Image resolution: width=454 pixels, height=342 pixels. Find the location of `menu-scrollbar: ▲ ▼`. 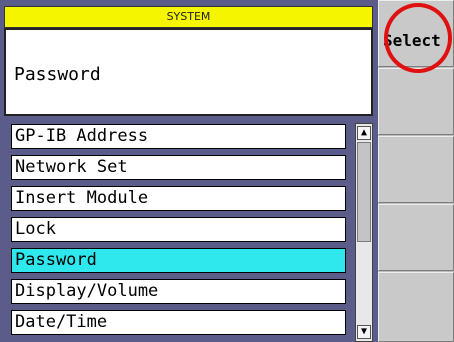

menu-scrollbar: ▲ ▼ is located at coordinates (364, 232).